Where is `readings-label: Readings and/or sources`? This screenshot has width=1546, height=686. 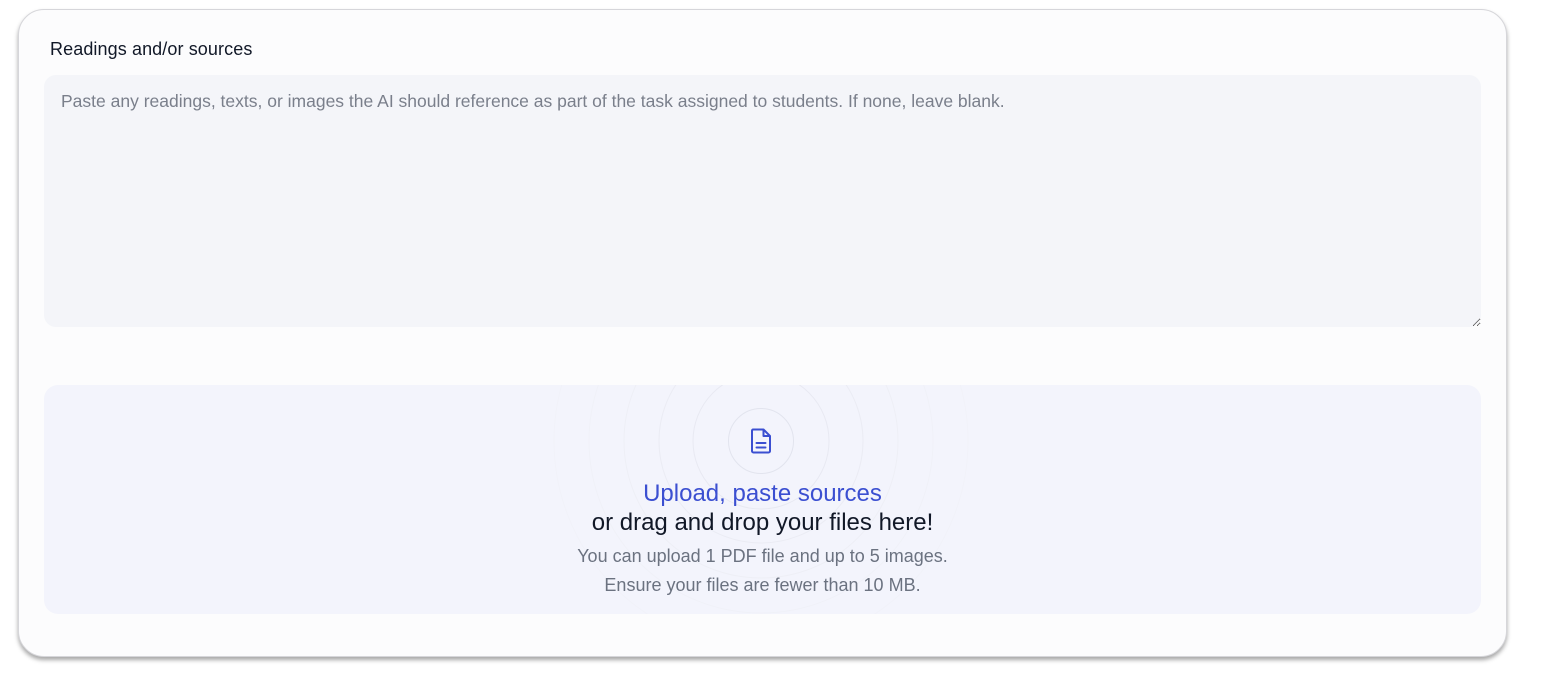
readings-label: Readings and/or sources is located at coordinates (151, 49).